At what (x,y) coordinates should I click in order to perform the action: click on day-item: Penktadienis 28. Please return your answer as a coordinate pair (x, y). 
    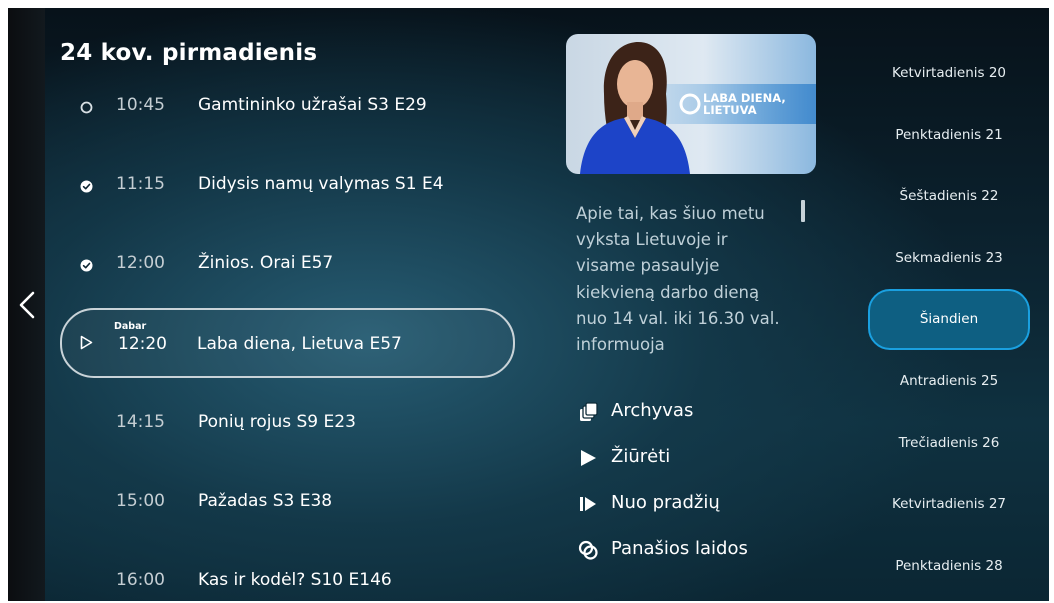
    Looking at the image, I should click on (949, 566).